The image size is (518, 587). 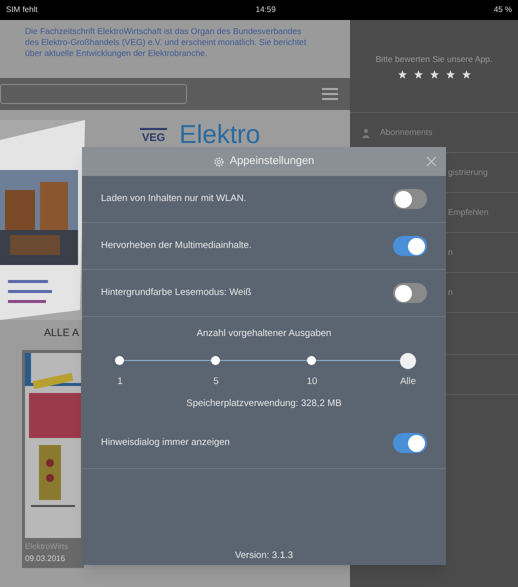 I want to click on storage-text: Speicherplatzverwendung: 328,2 MB, so click(x=264, y=404).